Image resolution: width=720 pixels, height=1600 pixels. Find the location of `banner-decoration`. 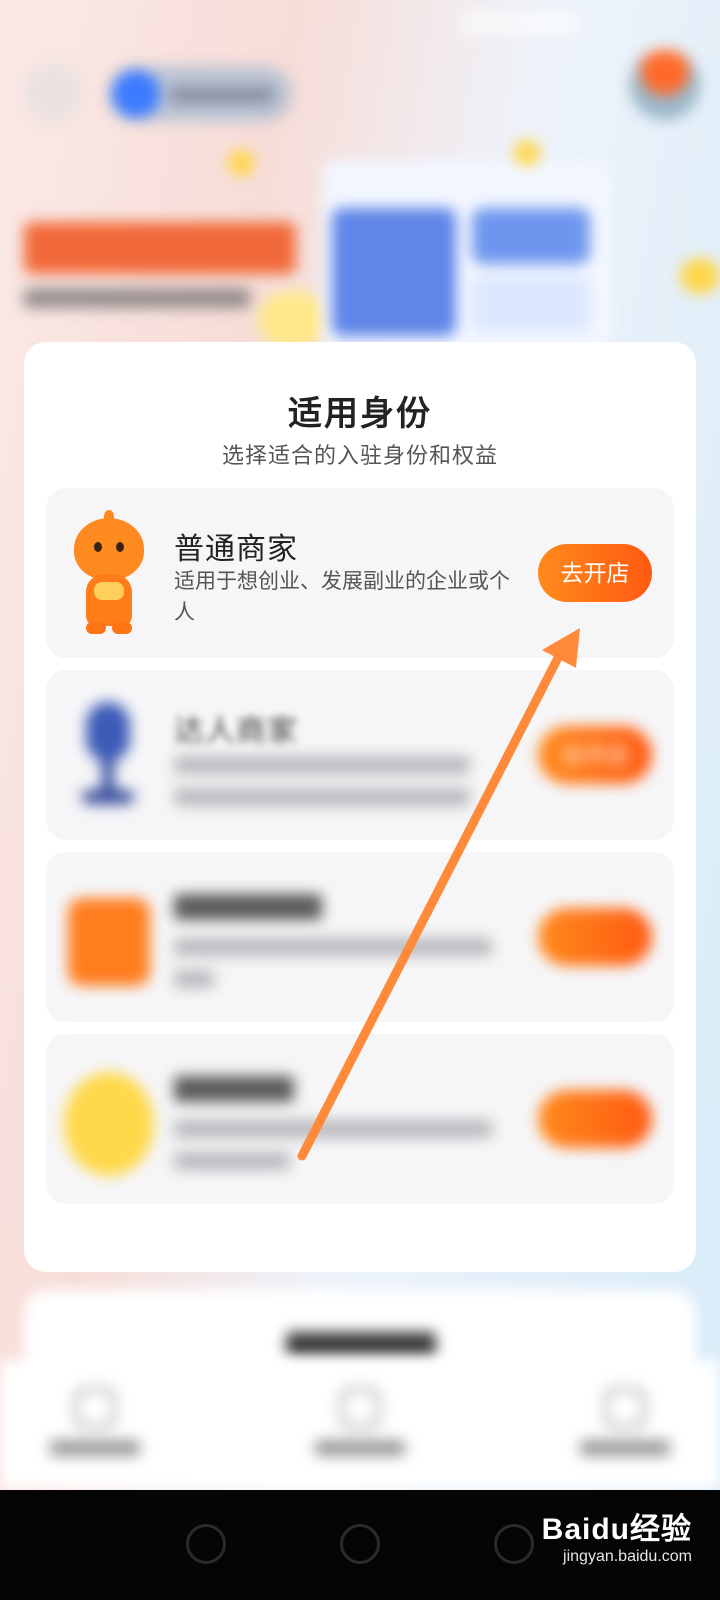

banner-decoration is located at coordinates (293, 320).